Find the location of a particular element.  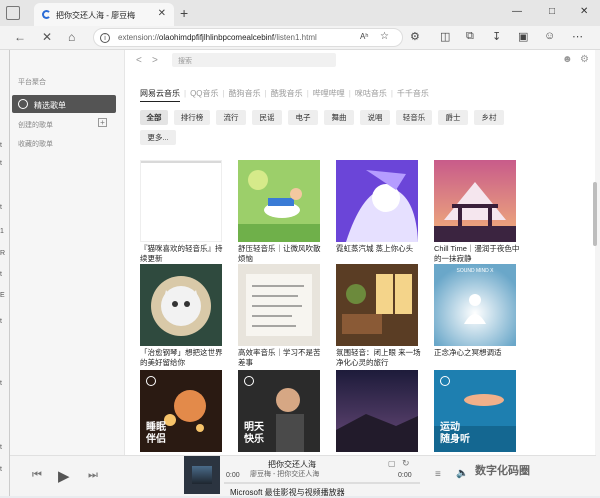

background-window-strip: t t t 1 R t E t t t t is located at coordinates (4, 273).